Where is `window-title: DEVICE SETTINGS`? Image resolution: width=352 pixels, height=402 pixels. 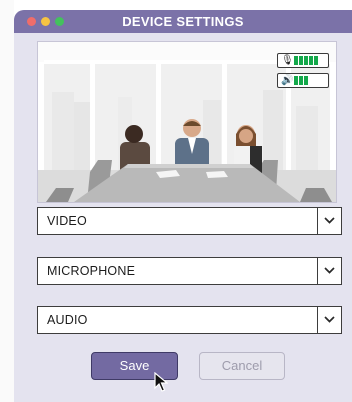 window-title: DEVICE SETTINGS is located at coordinates (183, 21).